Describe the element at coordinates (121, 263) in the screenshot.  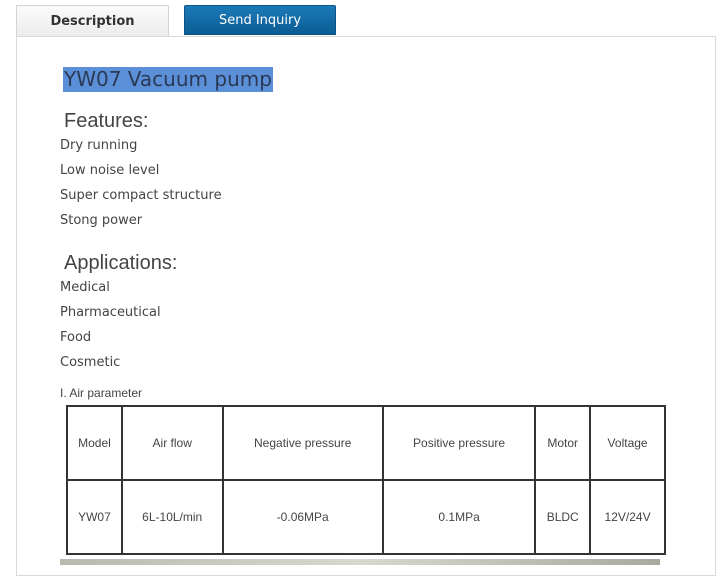
I see `applications-heading: Applications:` at that location.